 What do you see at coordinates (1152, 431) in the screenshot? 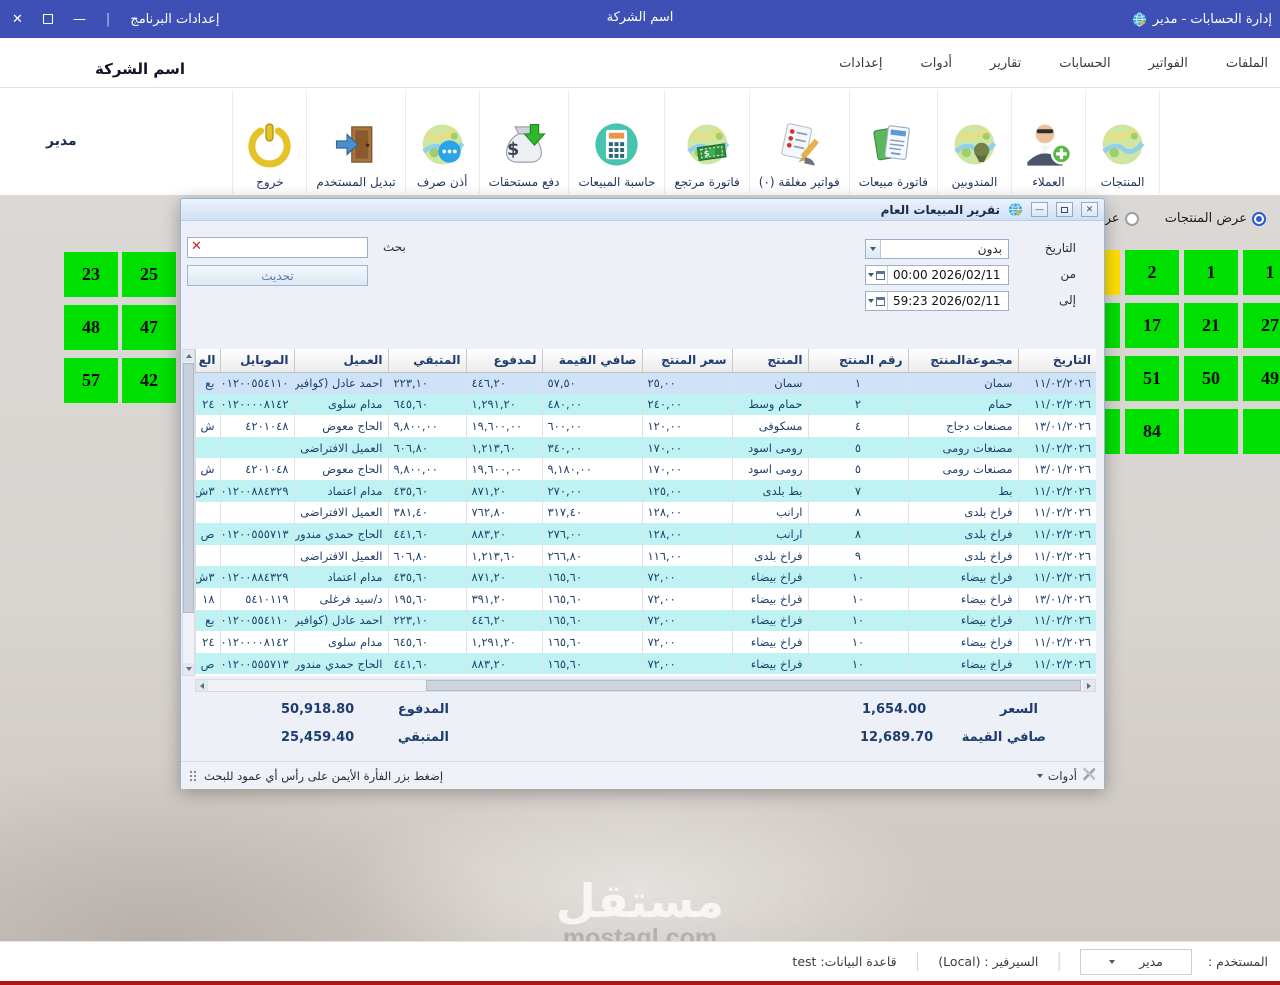
I see `product-tile: 84` at bounding box center [1152, 431].